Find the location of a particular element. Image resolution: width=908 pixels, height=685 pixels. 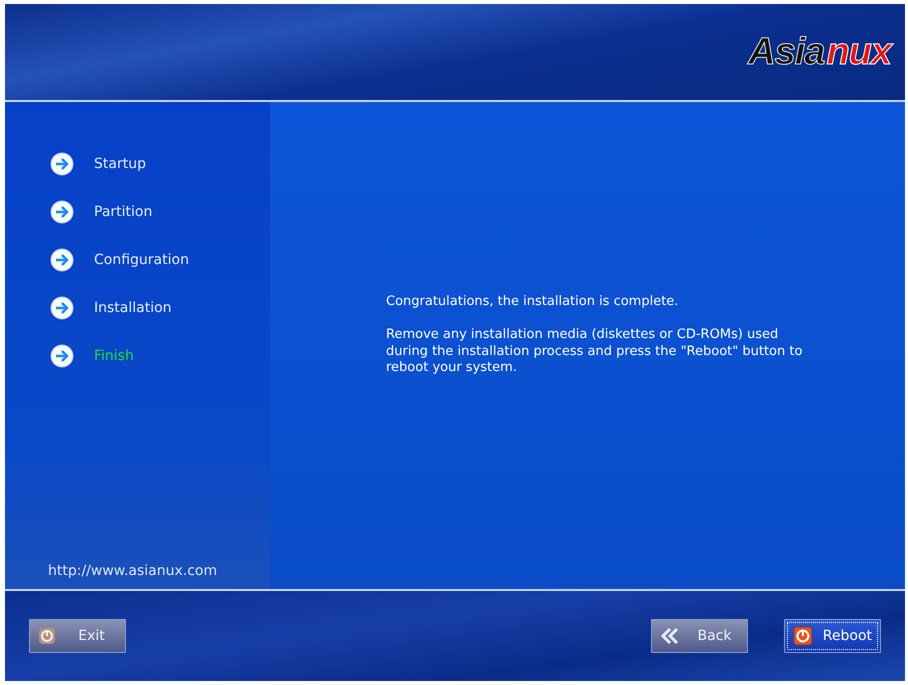

step-label: Startup is located at coordinates (120, 164).